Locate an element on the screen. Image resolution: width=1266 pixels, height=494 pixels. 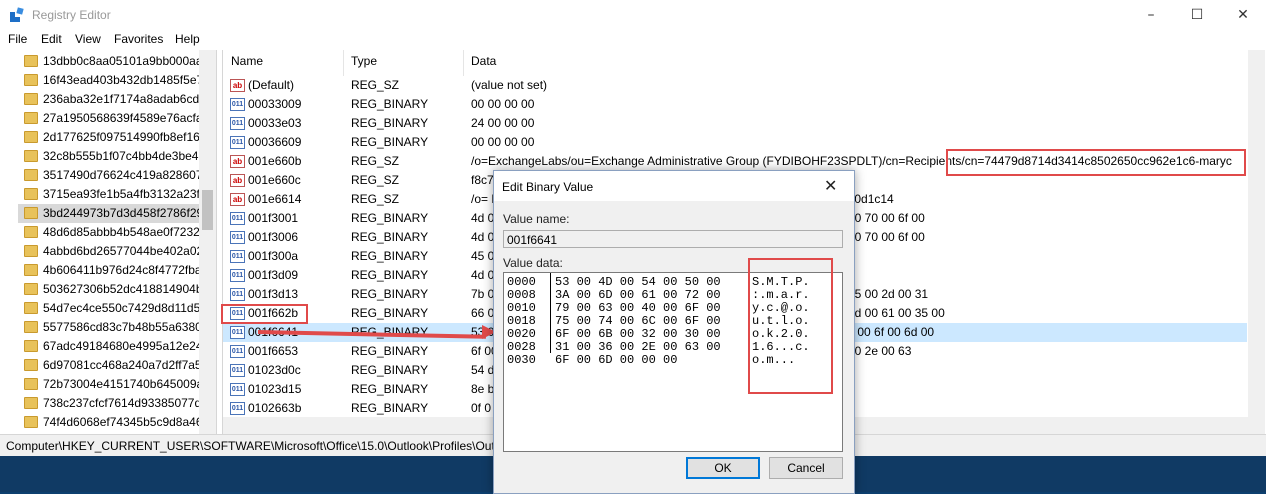
column-header-type: Type is located at coordinates (364, 64).